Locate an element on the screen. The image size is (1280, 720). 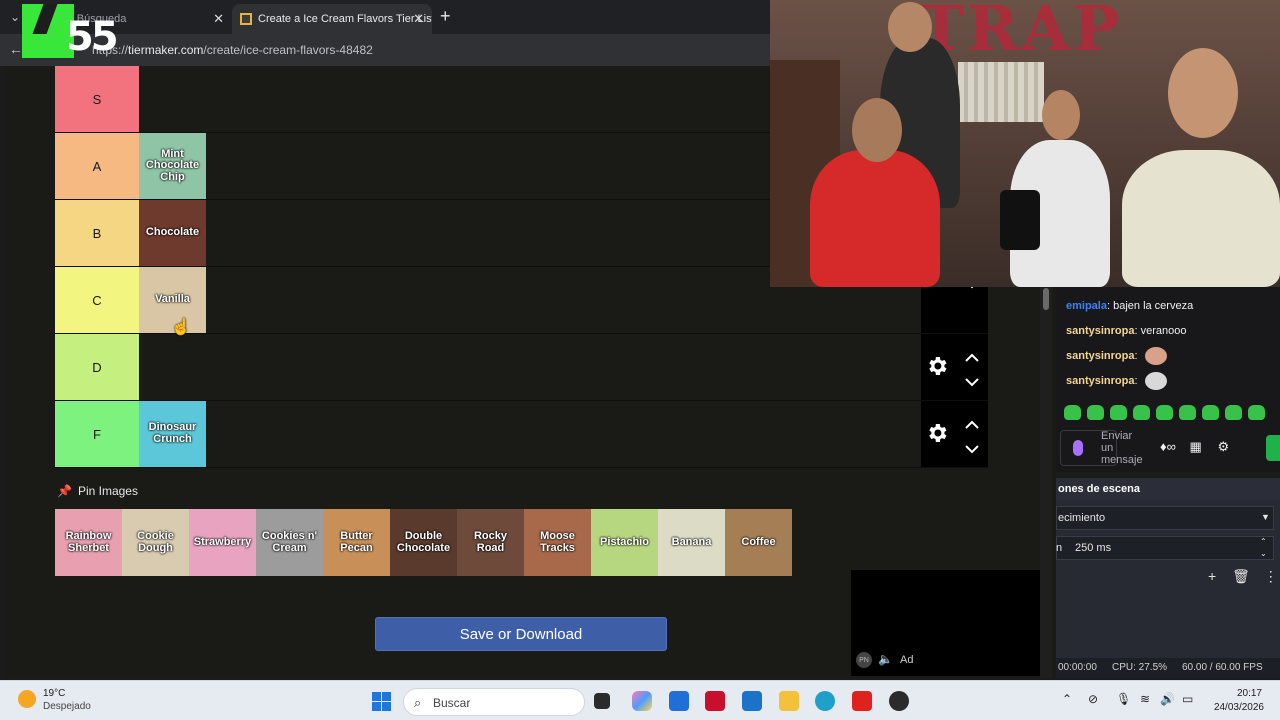
pin-images-toggle: 📌 Pin Images is located at coordinates (97, 491).